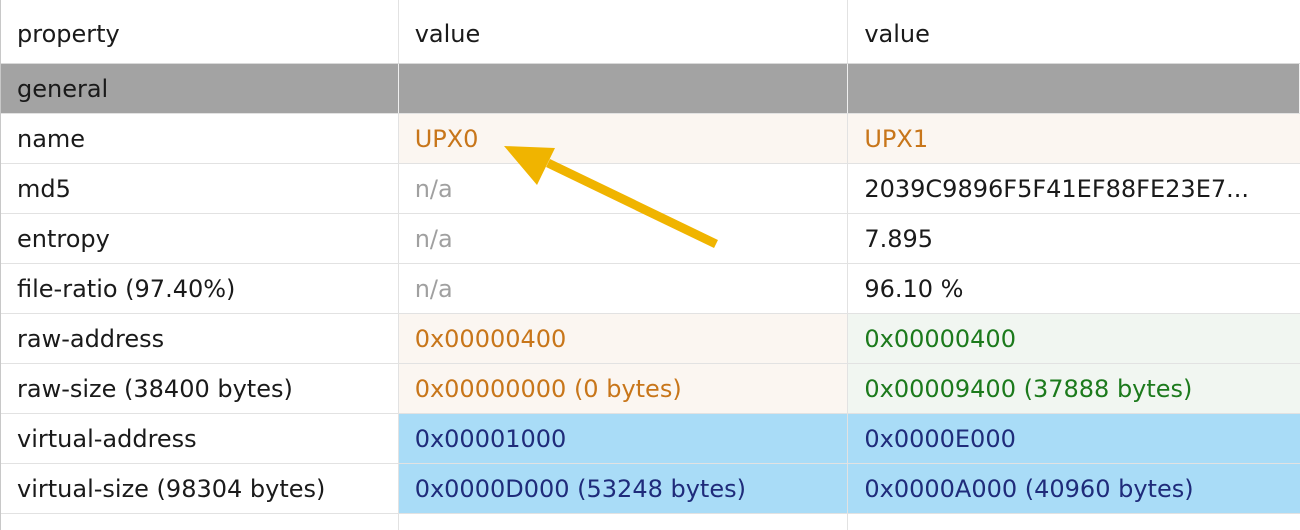 The width and height of the screenshot is (1300, 530). I want to click on table-row-empty, so click(650, 522).